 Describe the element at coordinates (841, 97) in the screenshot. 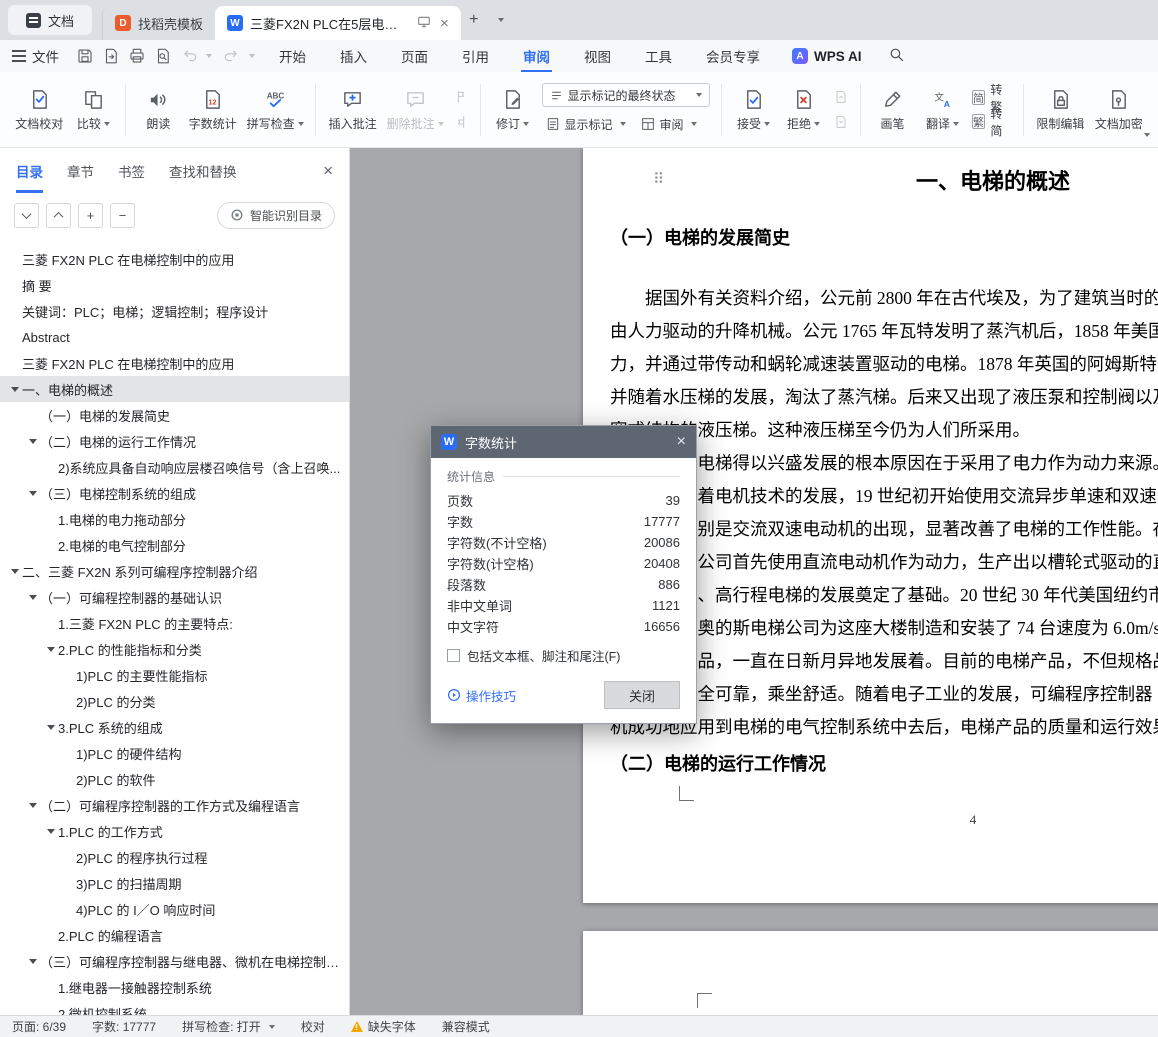

I see `previous-change-button` at that location.